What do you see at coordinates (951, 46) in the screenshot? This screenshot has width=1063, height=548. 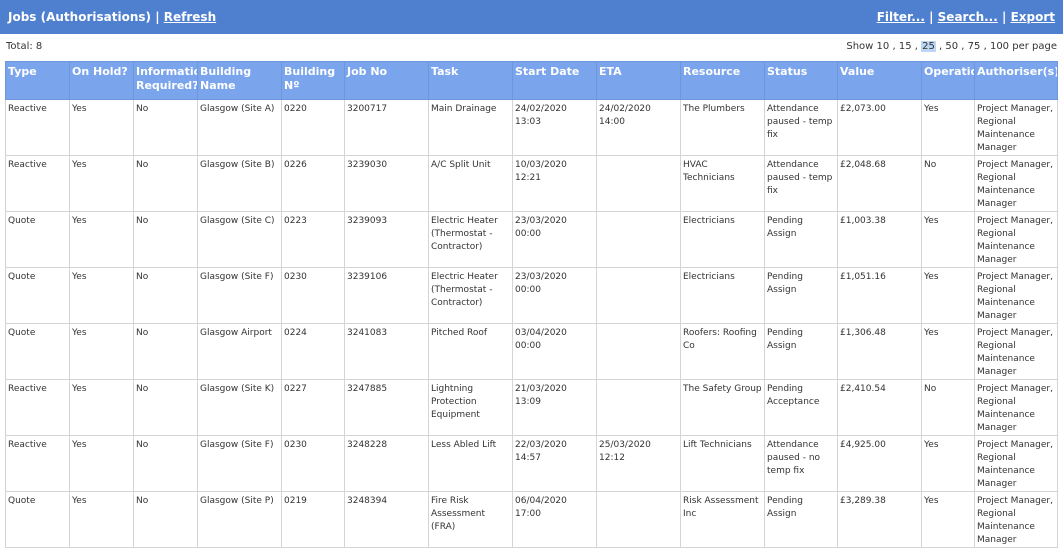 I see `page-size-option: 50` at bounding box center [951, 46].